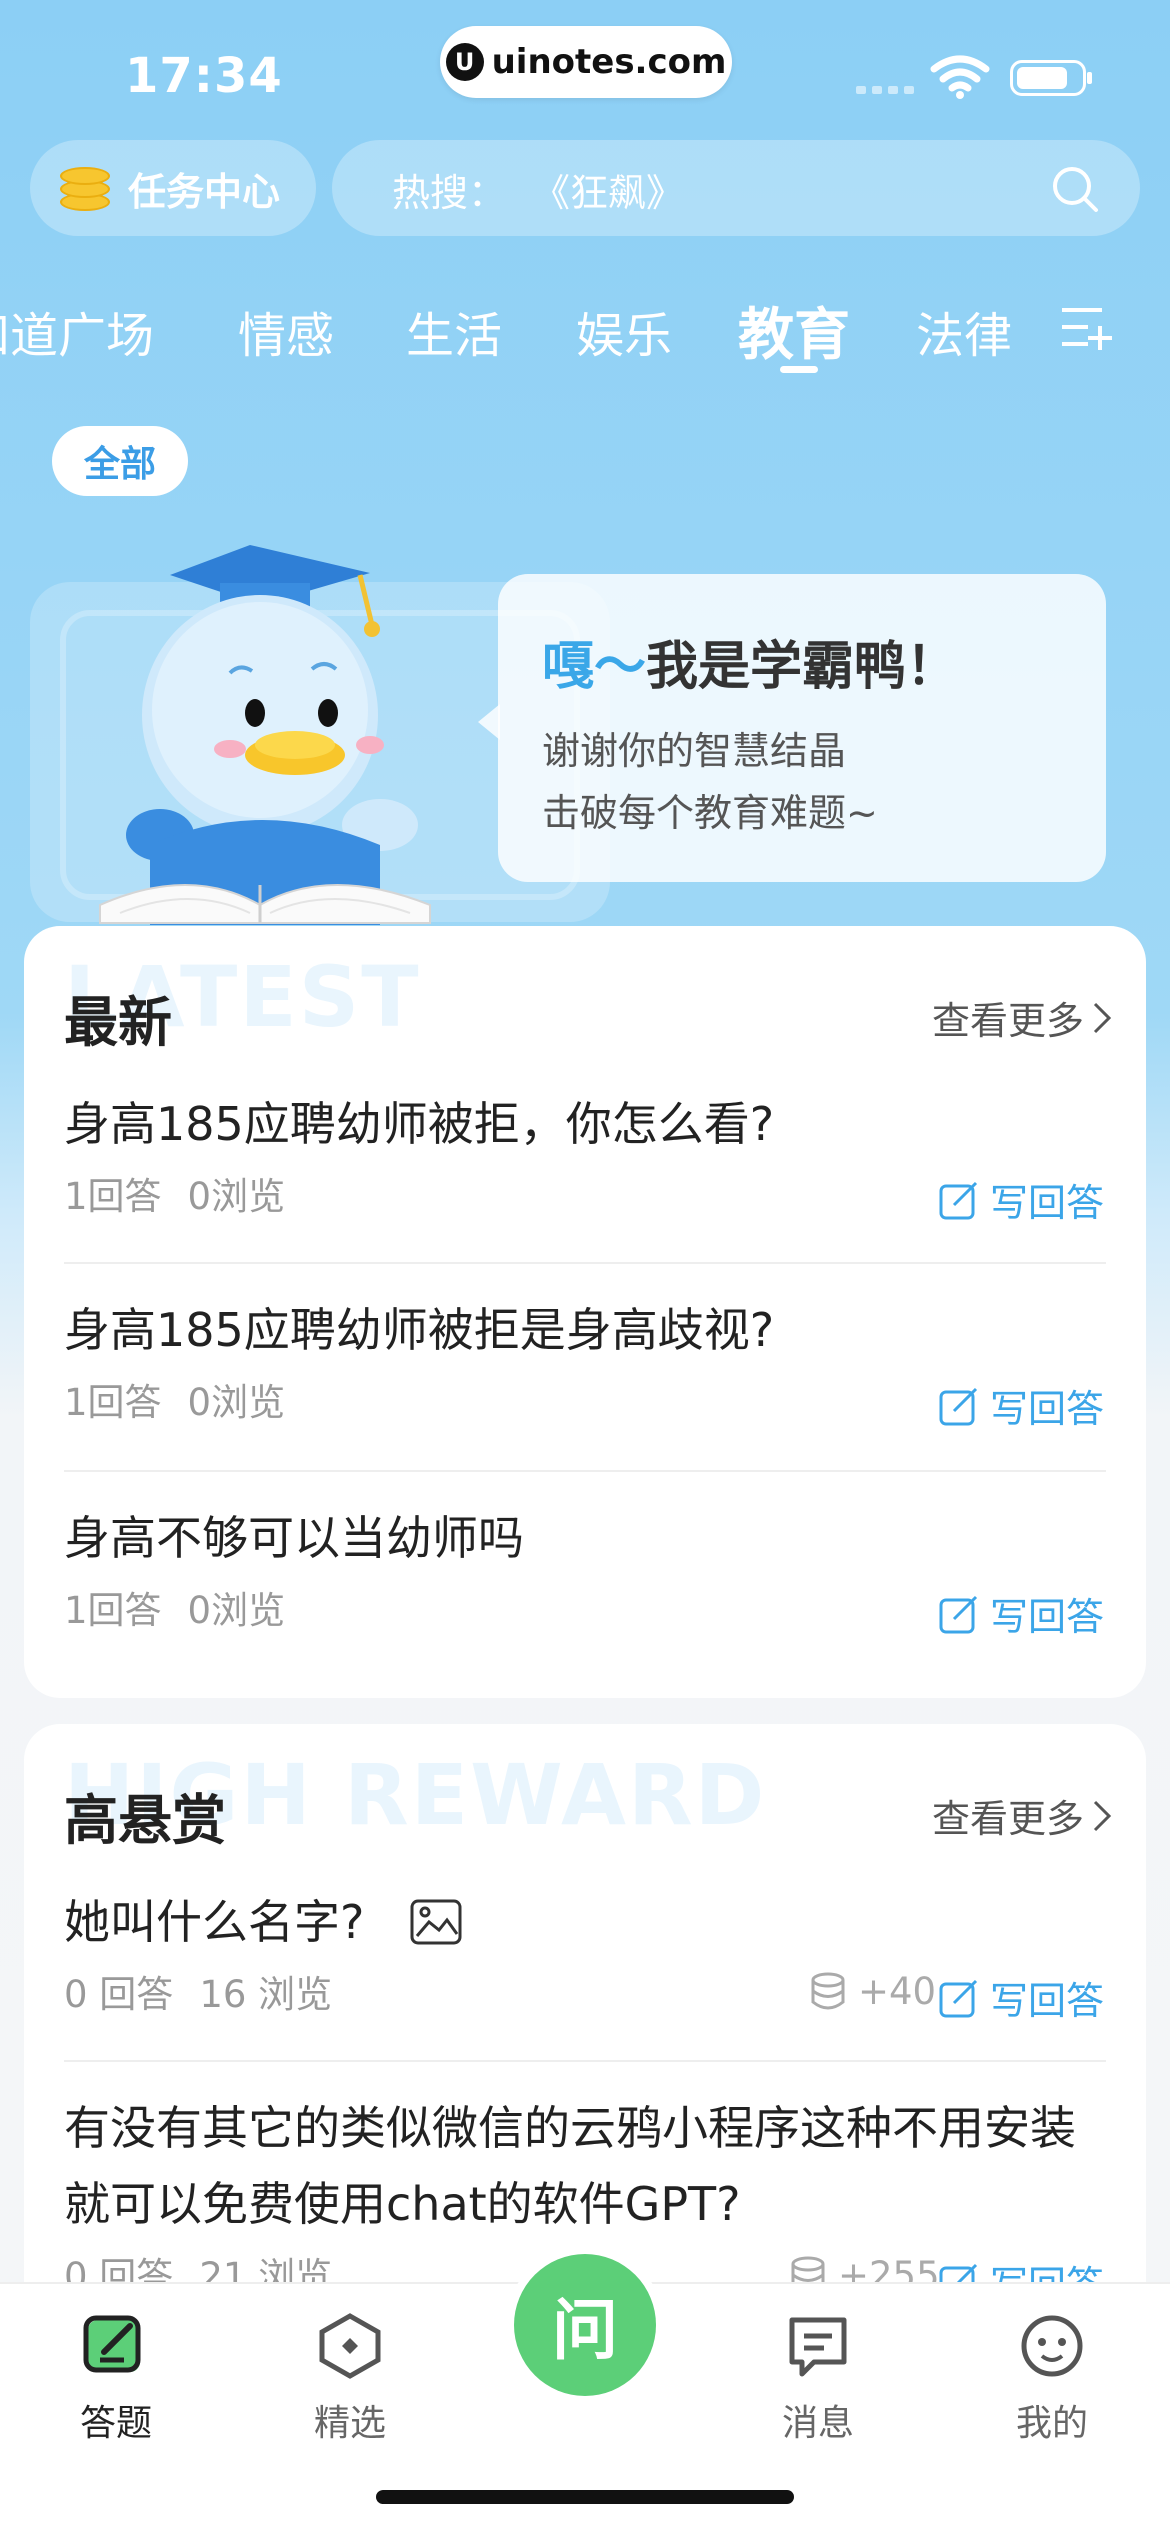 The image size is (1170, 2534). Describe the element at coordinates (584, 1922) in the screenshot. I see `question-title-row: 她叫什么名字?` at that location.